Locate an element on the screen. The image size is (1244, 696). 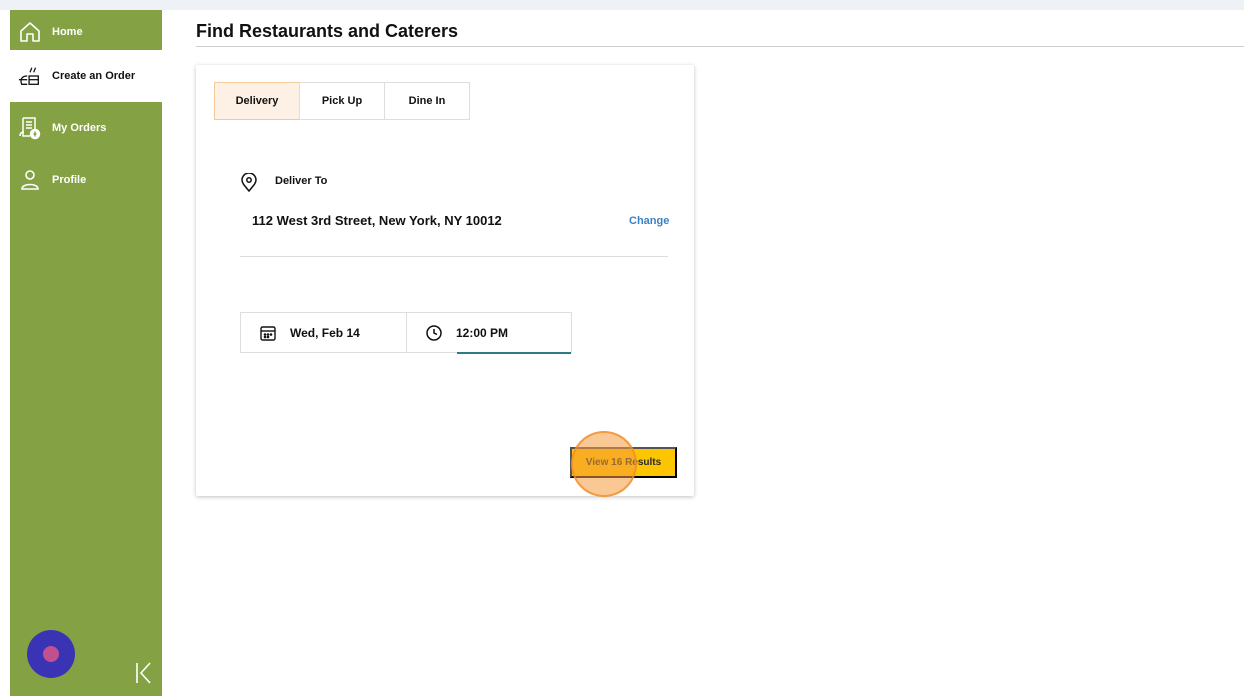
sidebar-item-profile: Profile is located at coordinates (86, 180).